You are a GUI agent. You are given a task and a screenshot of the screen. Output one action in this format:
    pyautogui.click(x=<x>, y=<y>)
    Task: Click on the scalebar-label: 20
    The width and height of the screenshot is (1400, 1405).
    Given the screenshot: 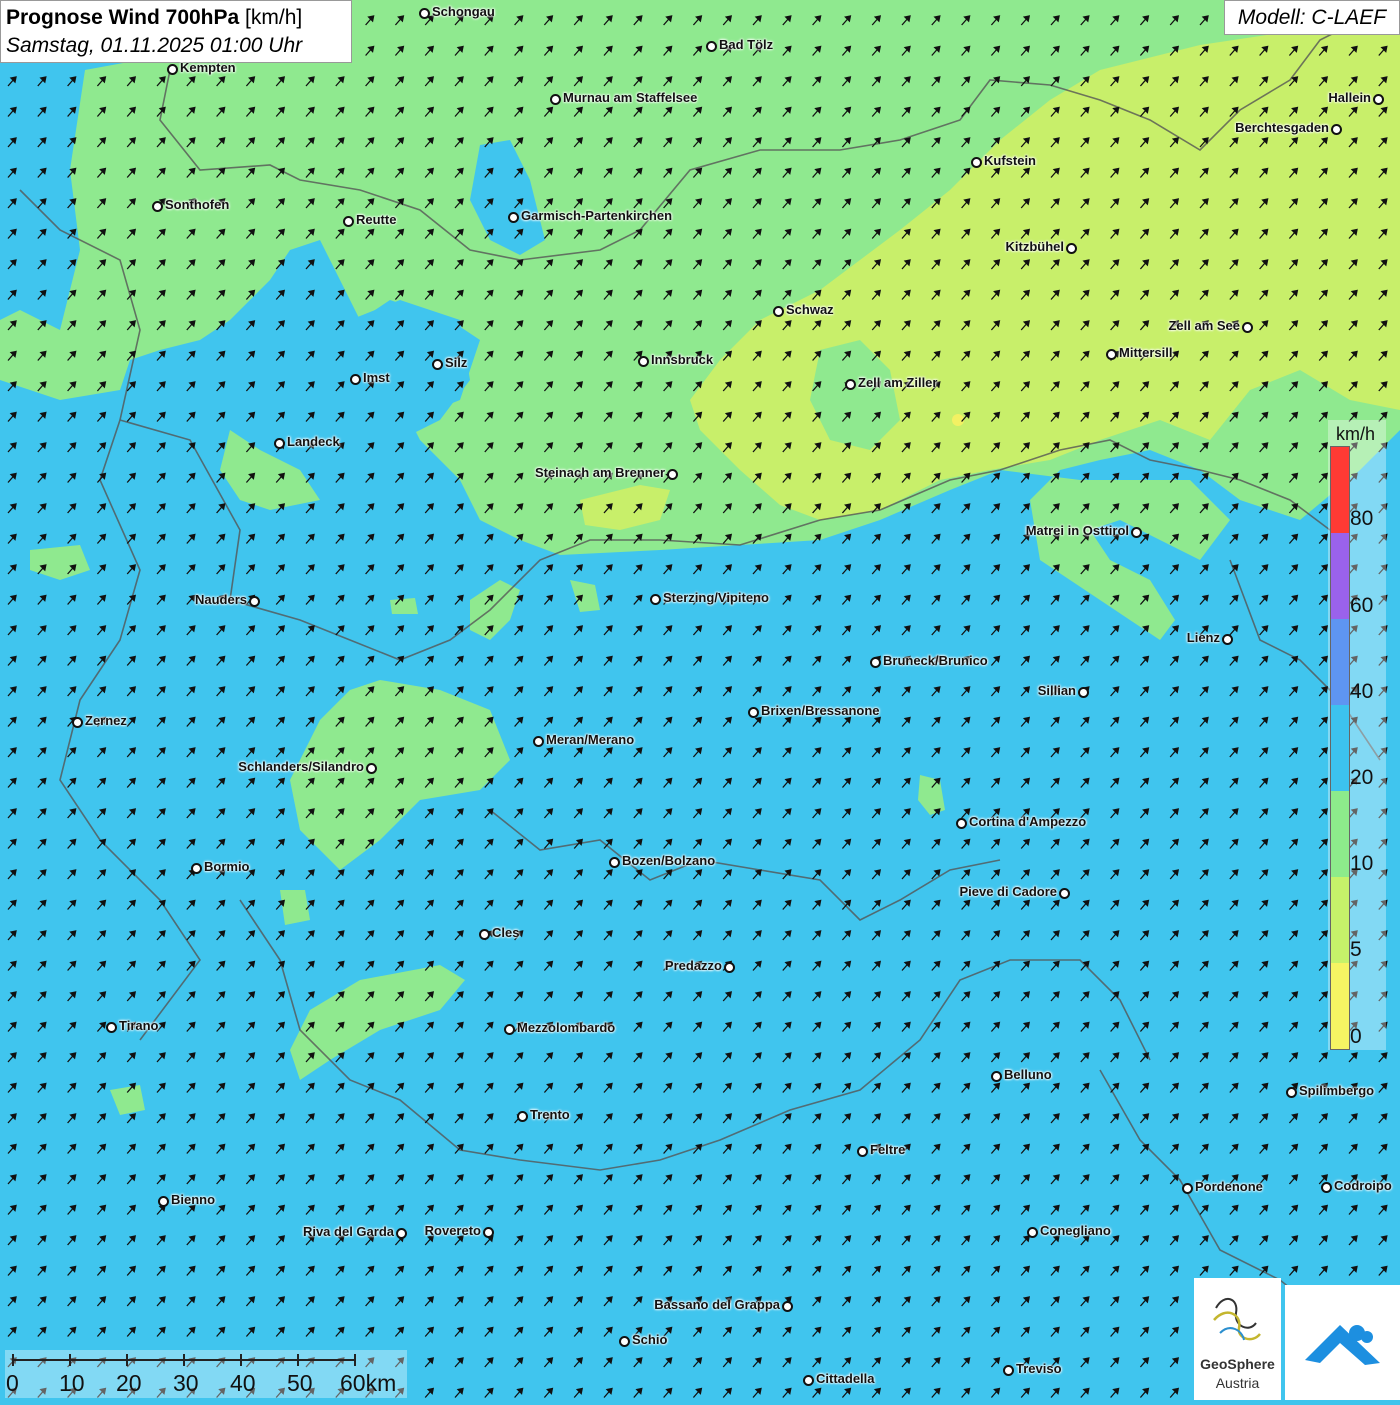 What is the action you would take?
    pyautogui.click(x=129, y=1383)
    